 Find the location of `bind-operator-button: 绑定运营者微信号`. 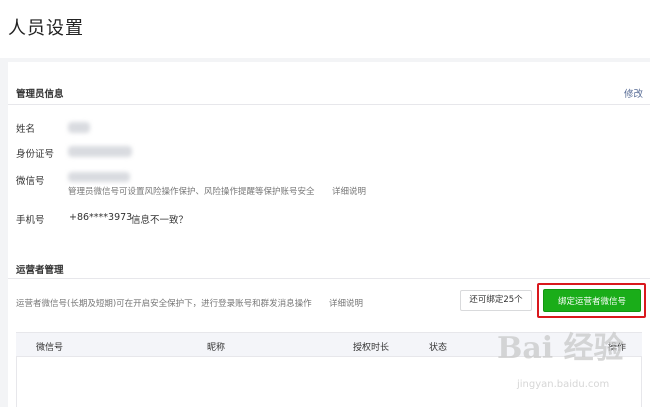

bind-operator-button: 绑定运营者微信号 is located at coordinates (592, 300).